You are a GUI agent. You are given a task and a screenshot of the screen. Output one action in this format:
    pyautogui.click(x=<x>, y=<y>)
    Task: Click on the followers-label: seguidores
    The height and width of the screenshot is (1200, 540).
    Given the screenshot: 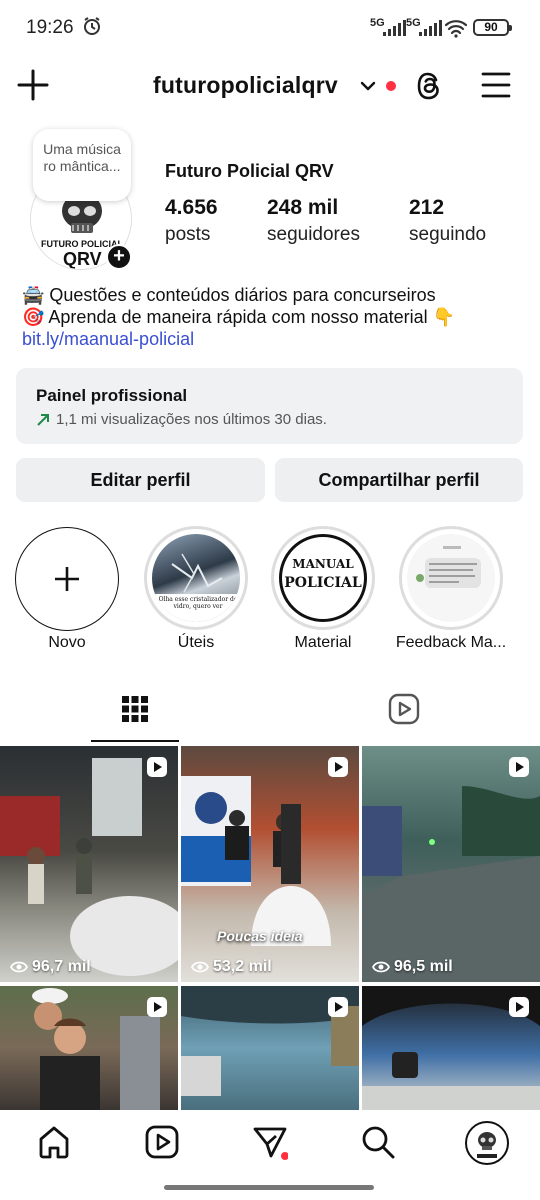 What is the action you would take?
    pyautogui.click(x=313, y=235)
    